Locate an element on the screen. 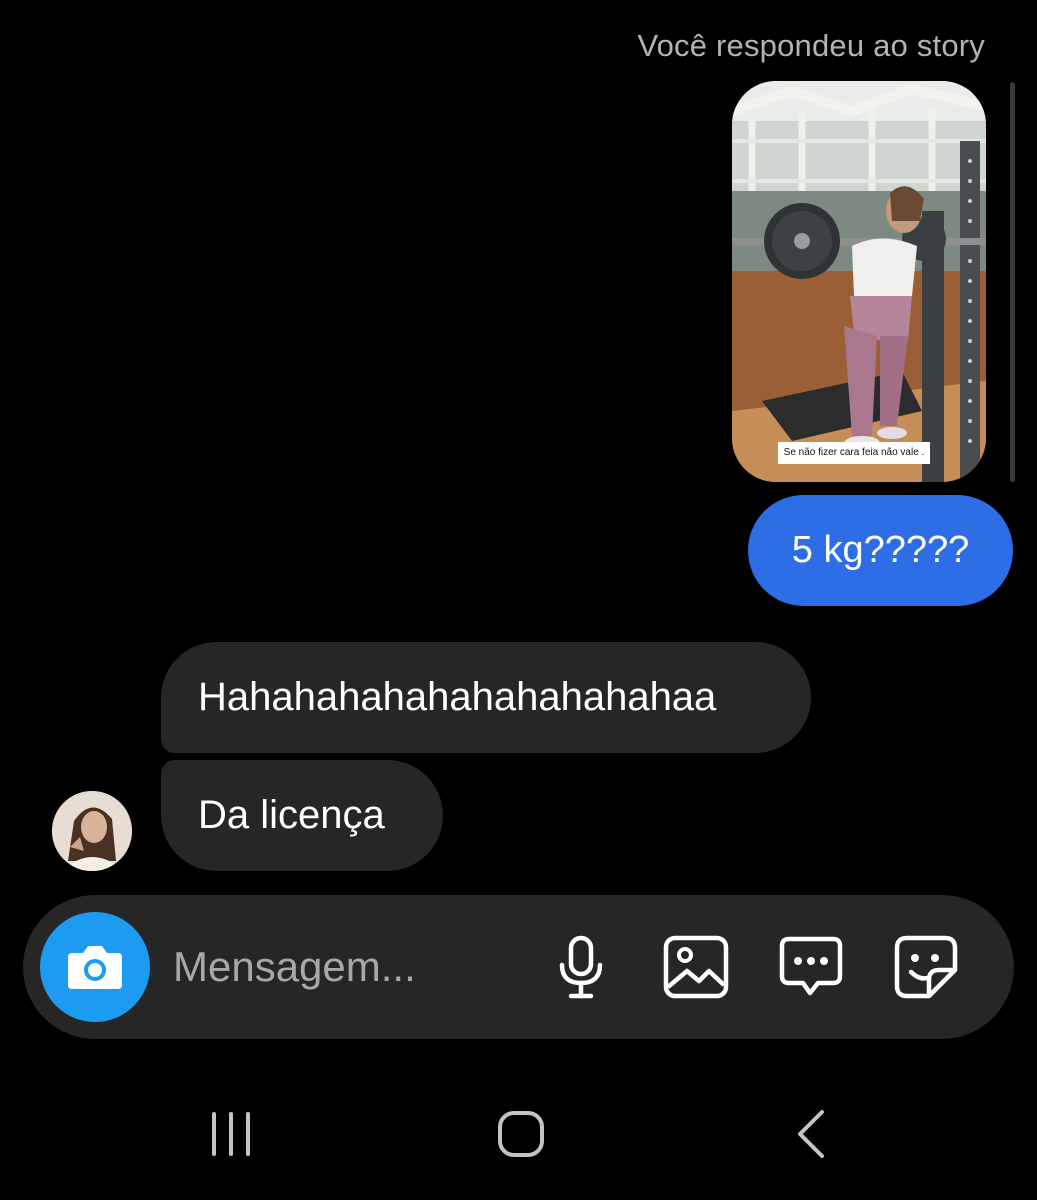 Image resolution: width=1037 pixels, height=1200 pixels. message-input is located at coordinates (348, 967).